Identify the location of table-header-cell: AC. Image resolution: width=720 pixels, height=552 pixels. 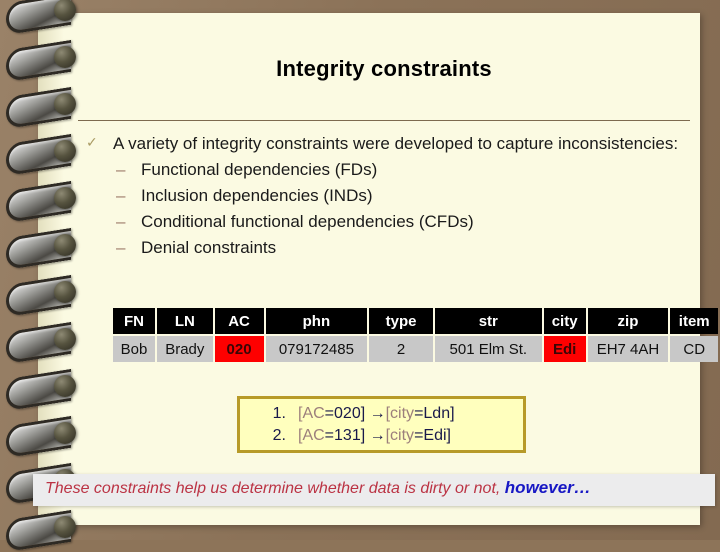
(239, 321).